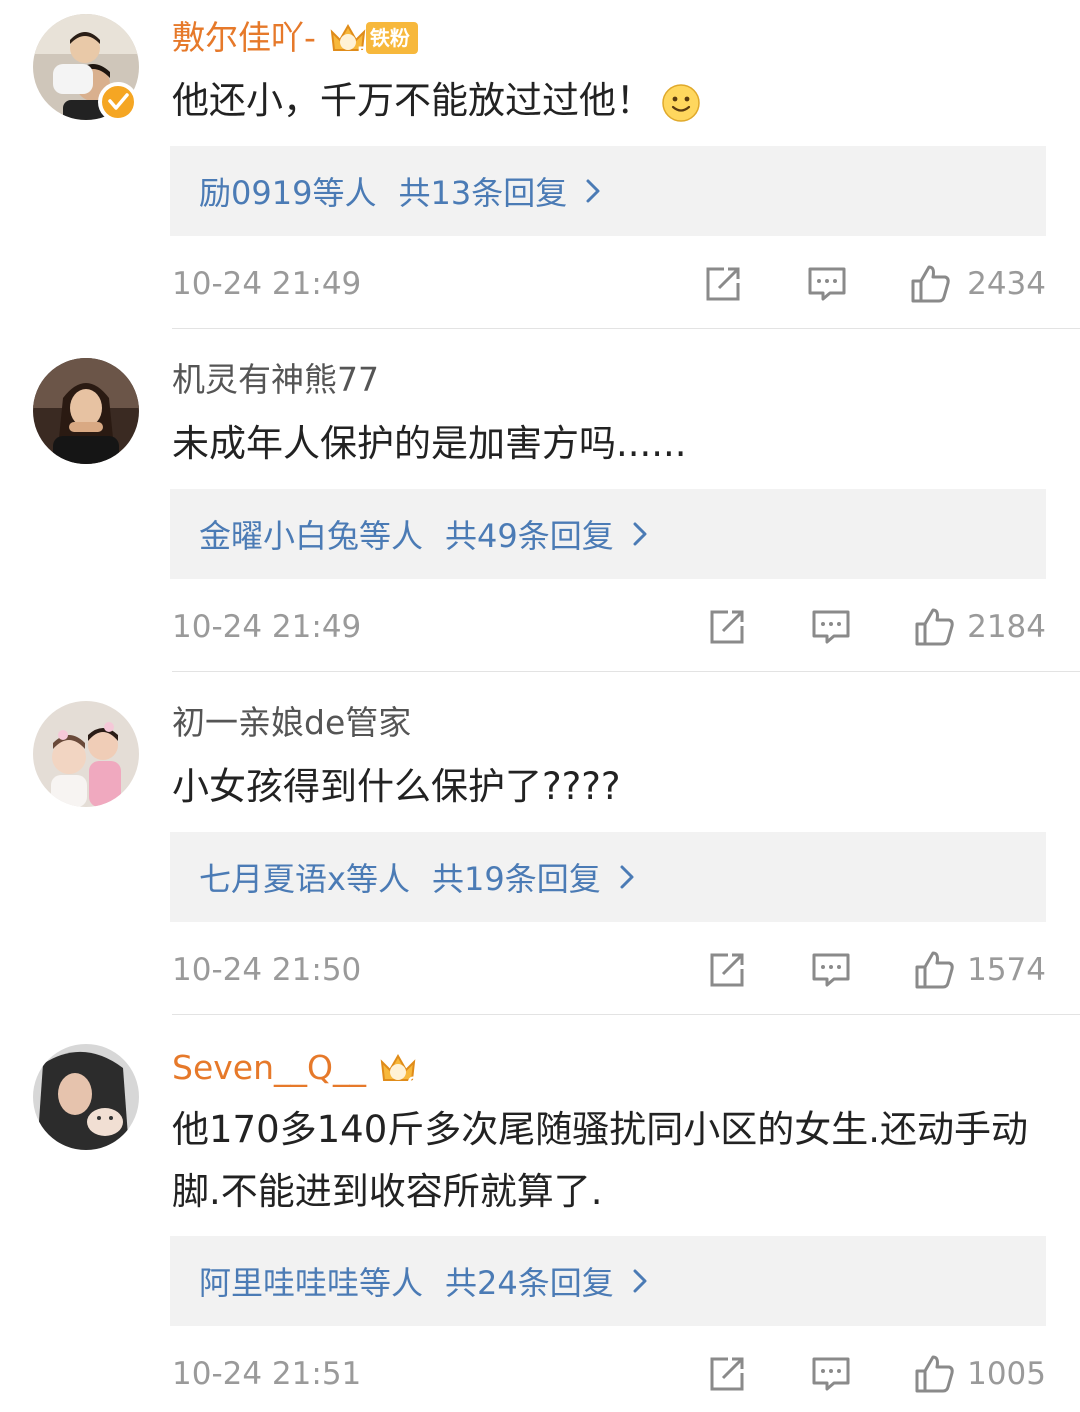 This screenshot has width=1080, height=1412. I want to click on crown-icon: 5, so click(349, 41).